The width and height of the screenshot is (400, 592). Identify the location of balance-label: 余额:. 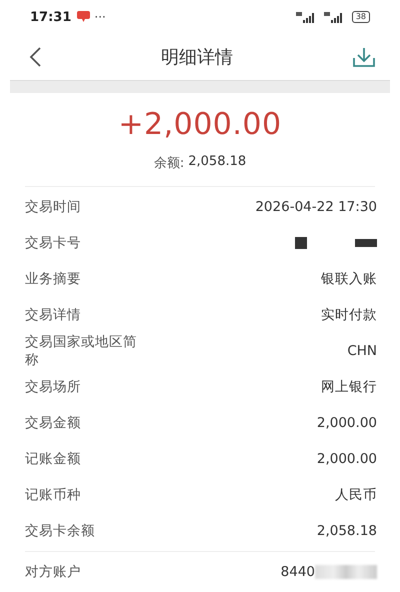
(169, 163).